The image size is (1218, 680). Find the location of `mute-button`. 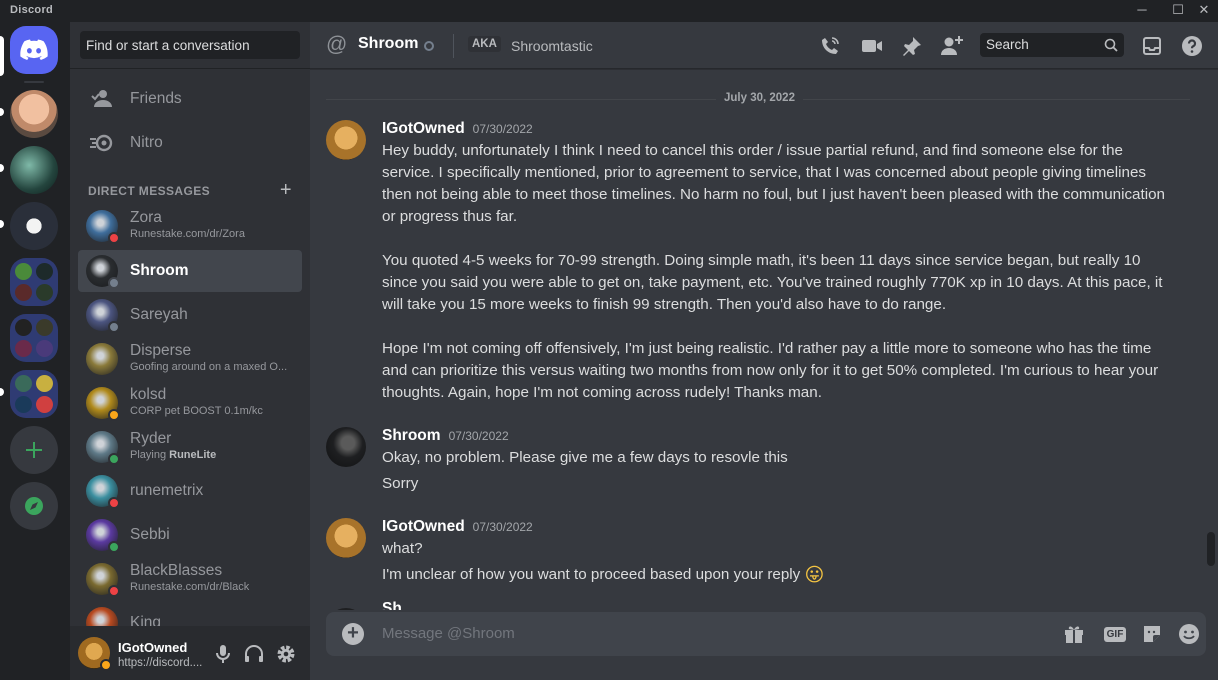

mute-button is located at coordinates (223, 654).